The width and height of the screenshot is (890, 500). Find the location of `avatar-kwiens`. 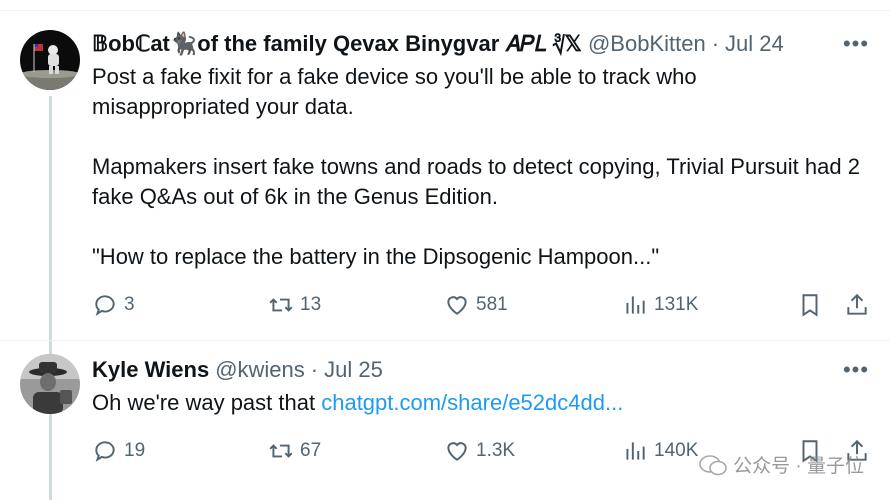

avatar-kwiens is located at coordinates (50, 384).